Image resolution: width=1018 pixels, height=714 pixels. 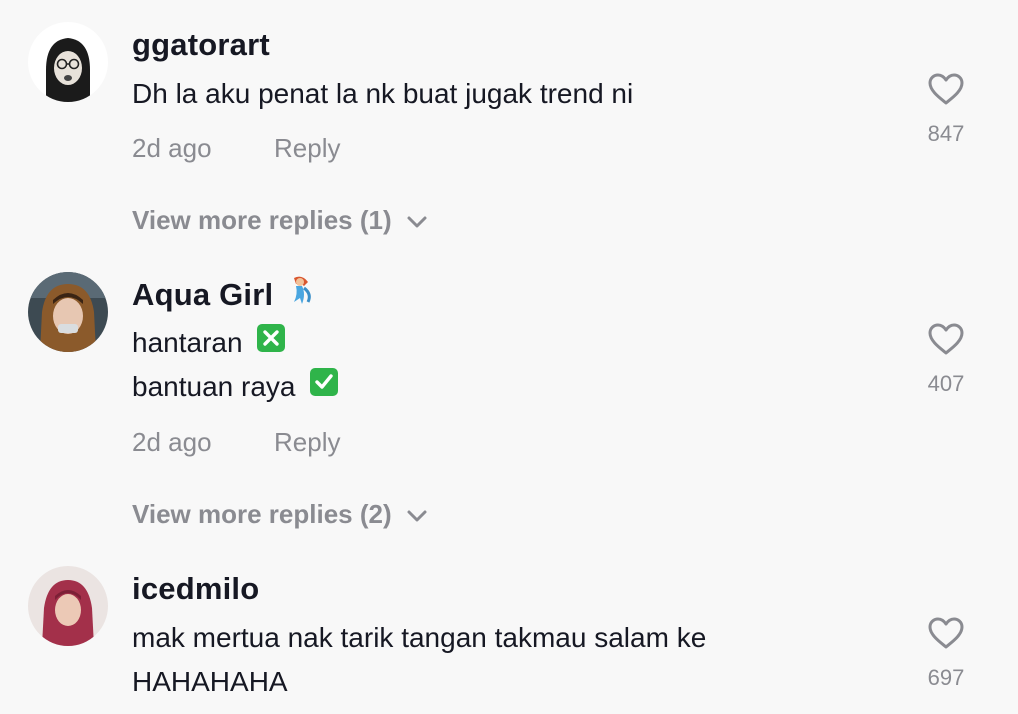 What do you see at coordinates (946, 383) in the screenshot?
I see `like-count: 407` at bounding box center [946, 383].